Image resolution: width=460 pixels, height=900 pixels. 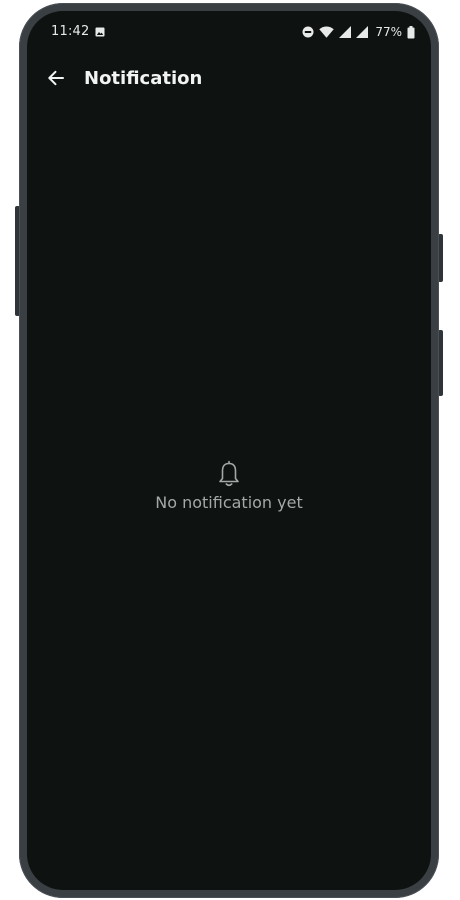 I want to click on status-icons: 77%, so click(x=358, y=32).